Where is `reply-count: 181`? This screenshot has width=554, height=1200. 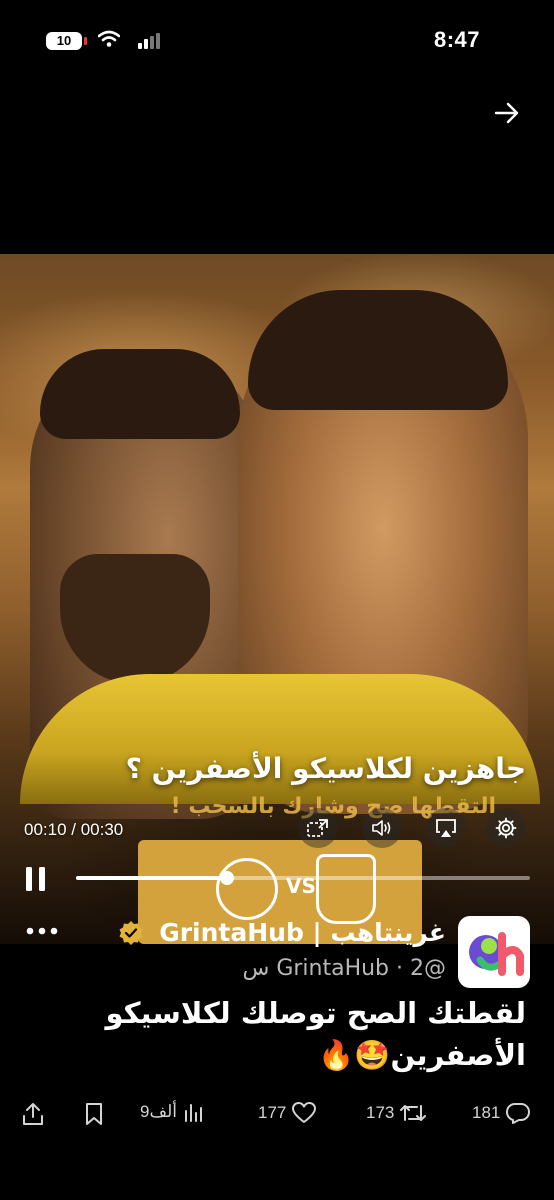 reply-count: 181 is located at coordinates (486, 1112).